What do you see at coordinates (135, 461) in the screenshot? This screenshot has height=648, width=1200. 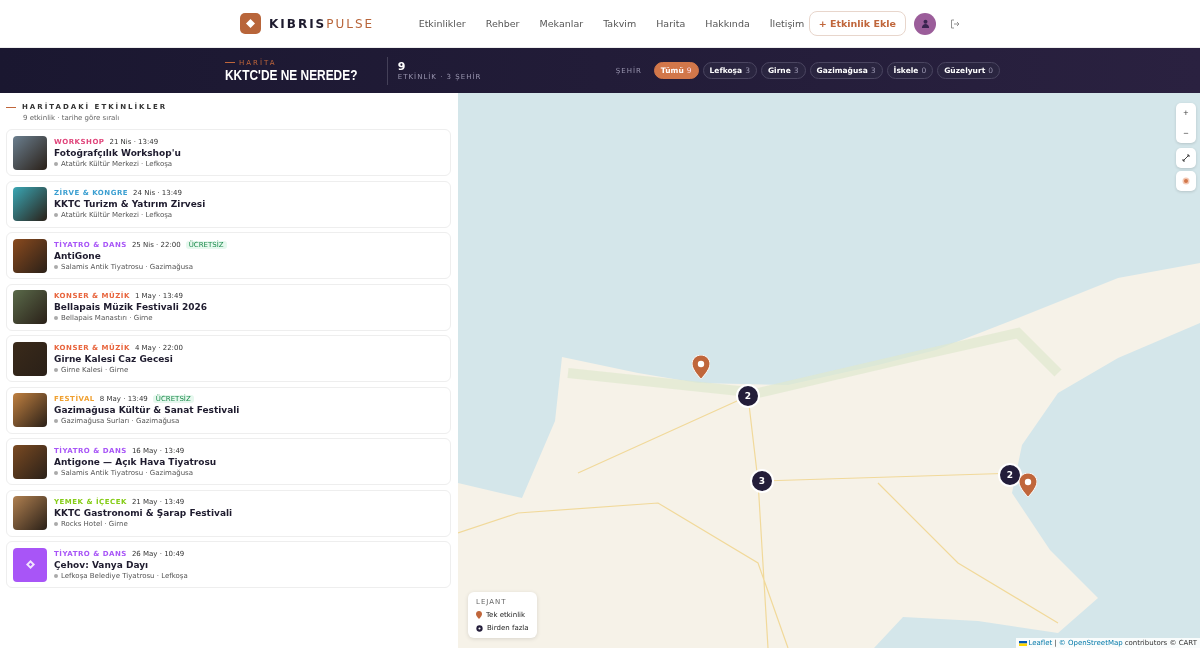 I see `event-title: Antigone — Açık Hava Tiyatrosu` at bounding box center [135, 461].